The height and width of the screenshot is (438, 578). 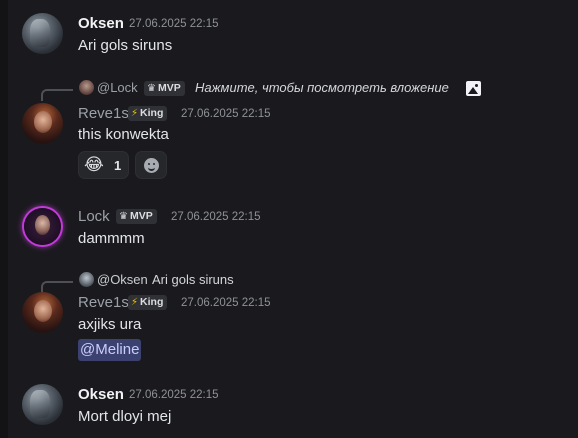 I want to click on message-text: Mort dloyi mej, so click(x=125, y=416).